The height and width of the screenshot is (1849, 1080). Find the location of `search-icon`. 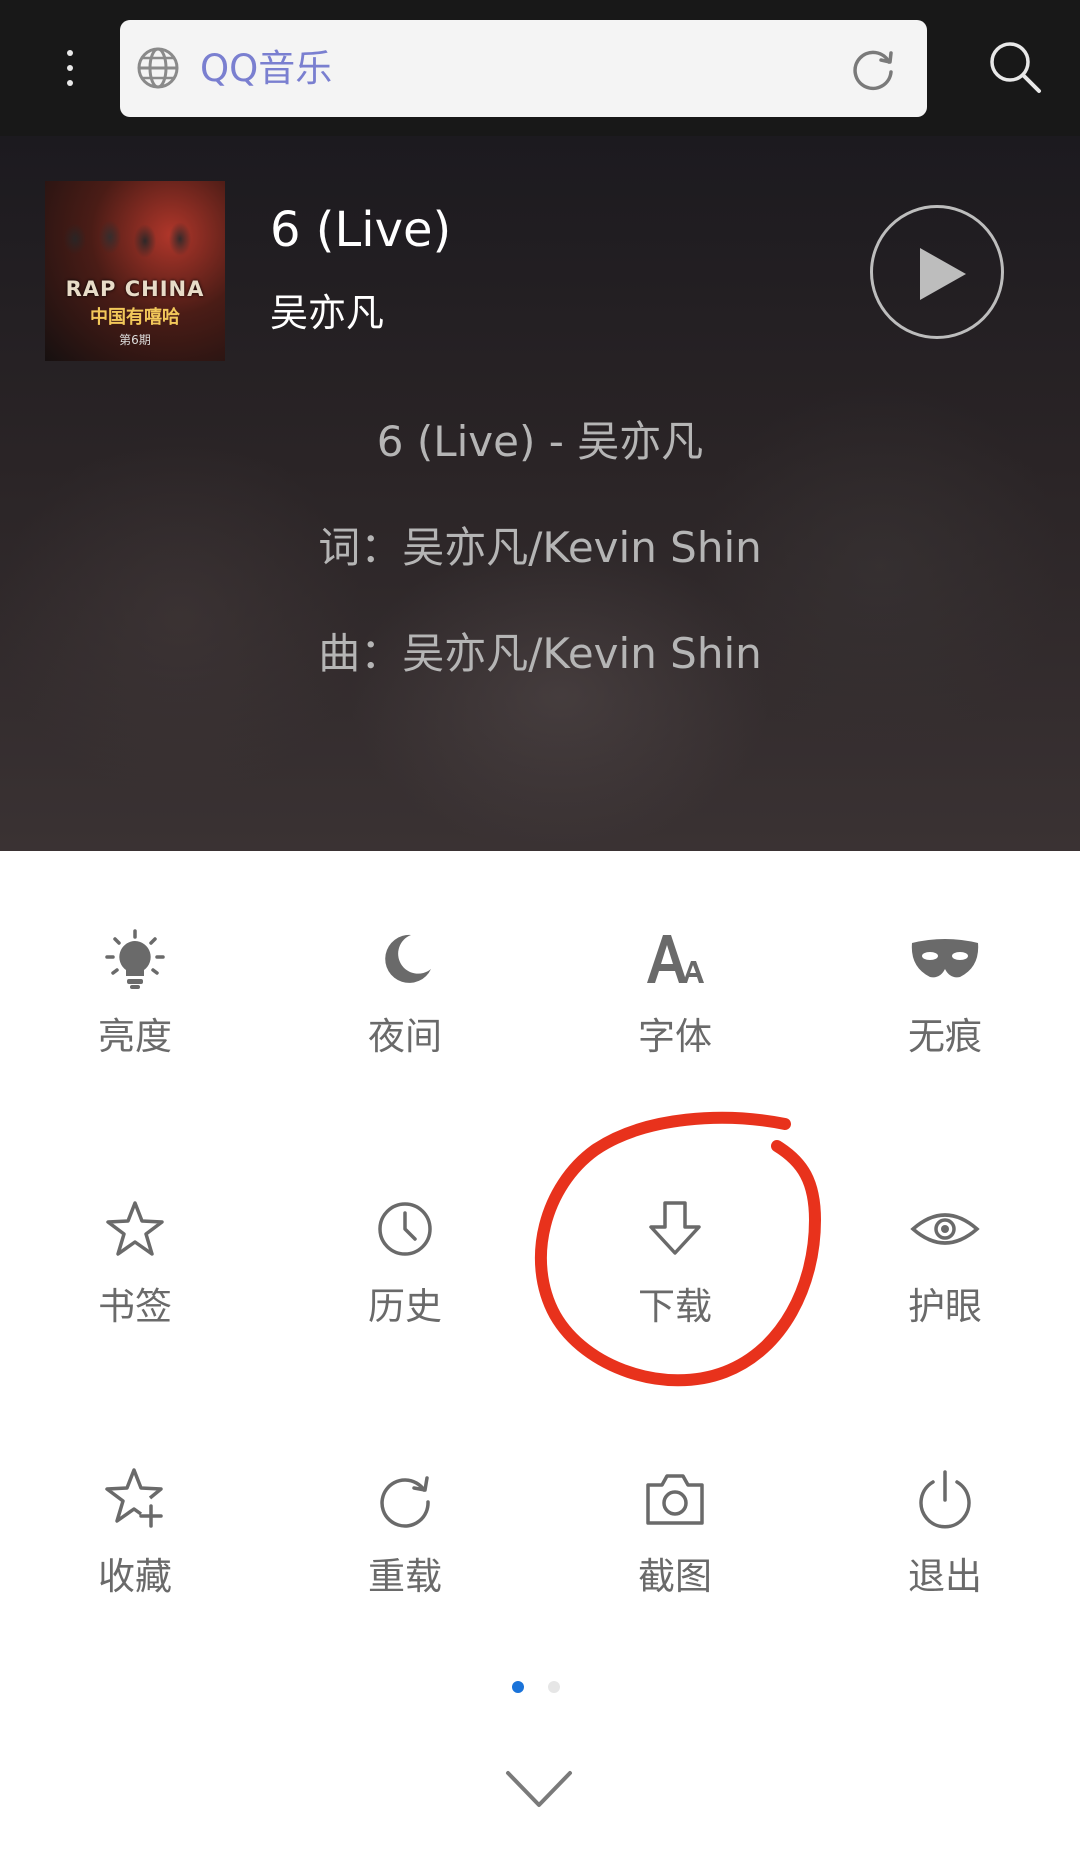

search-icon is located at coordinates (1015, 67).